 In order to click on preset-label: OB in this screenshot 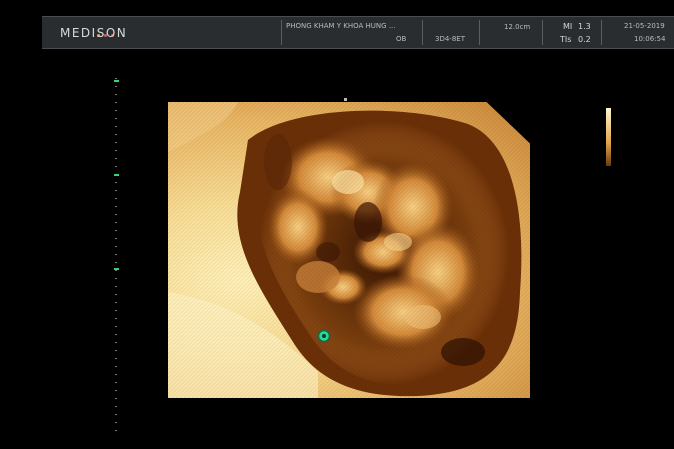, I will do `click(401, 39)`.